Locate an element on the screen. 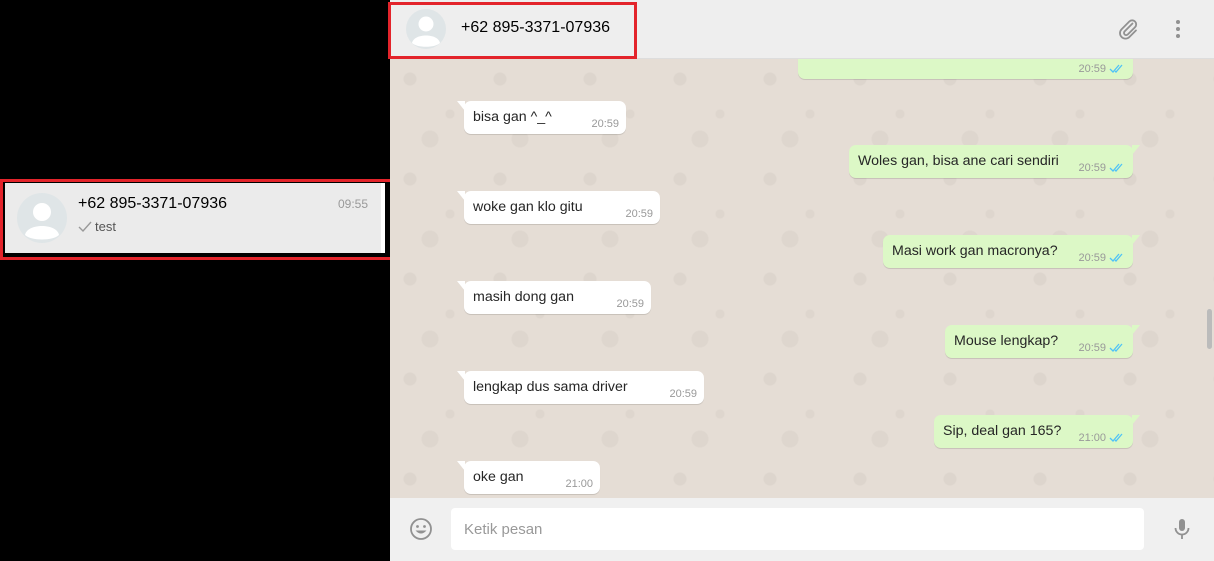 This screenshot has height=561, width=1214. message-text: bisa gan ^_^ is located at coordinates (512, 117).